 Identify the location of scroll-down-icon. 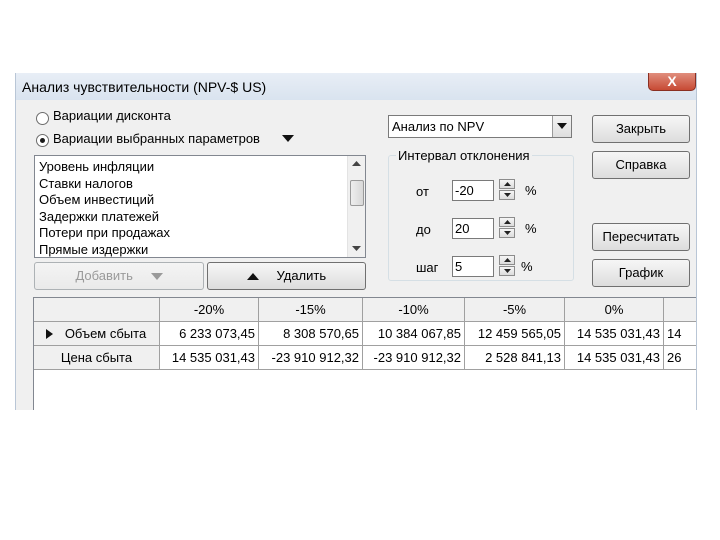
(356, 248).